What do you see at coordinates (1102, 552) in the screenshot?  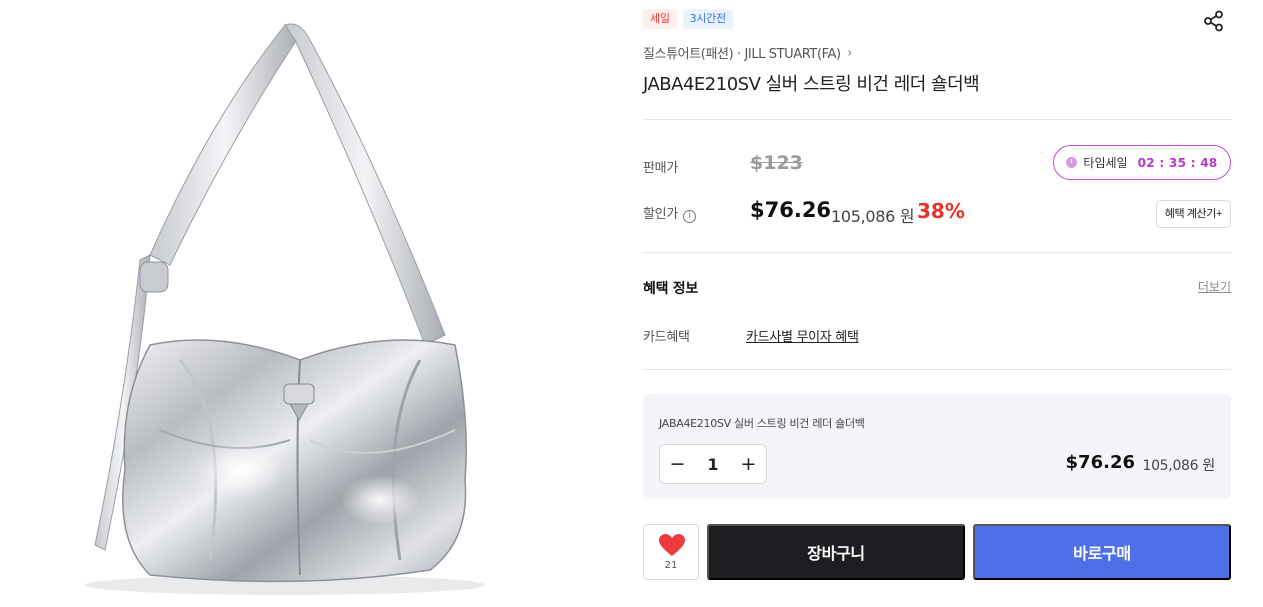 I see `buy-now-button: 바로구매` at bounding box center [1102, 552].